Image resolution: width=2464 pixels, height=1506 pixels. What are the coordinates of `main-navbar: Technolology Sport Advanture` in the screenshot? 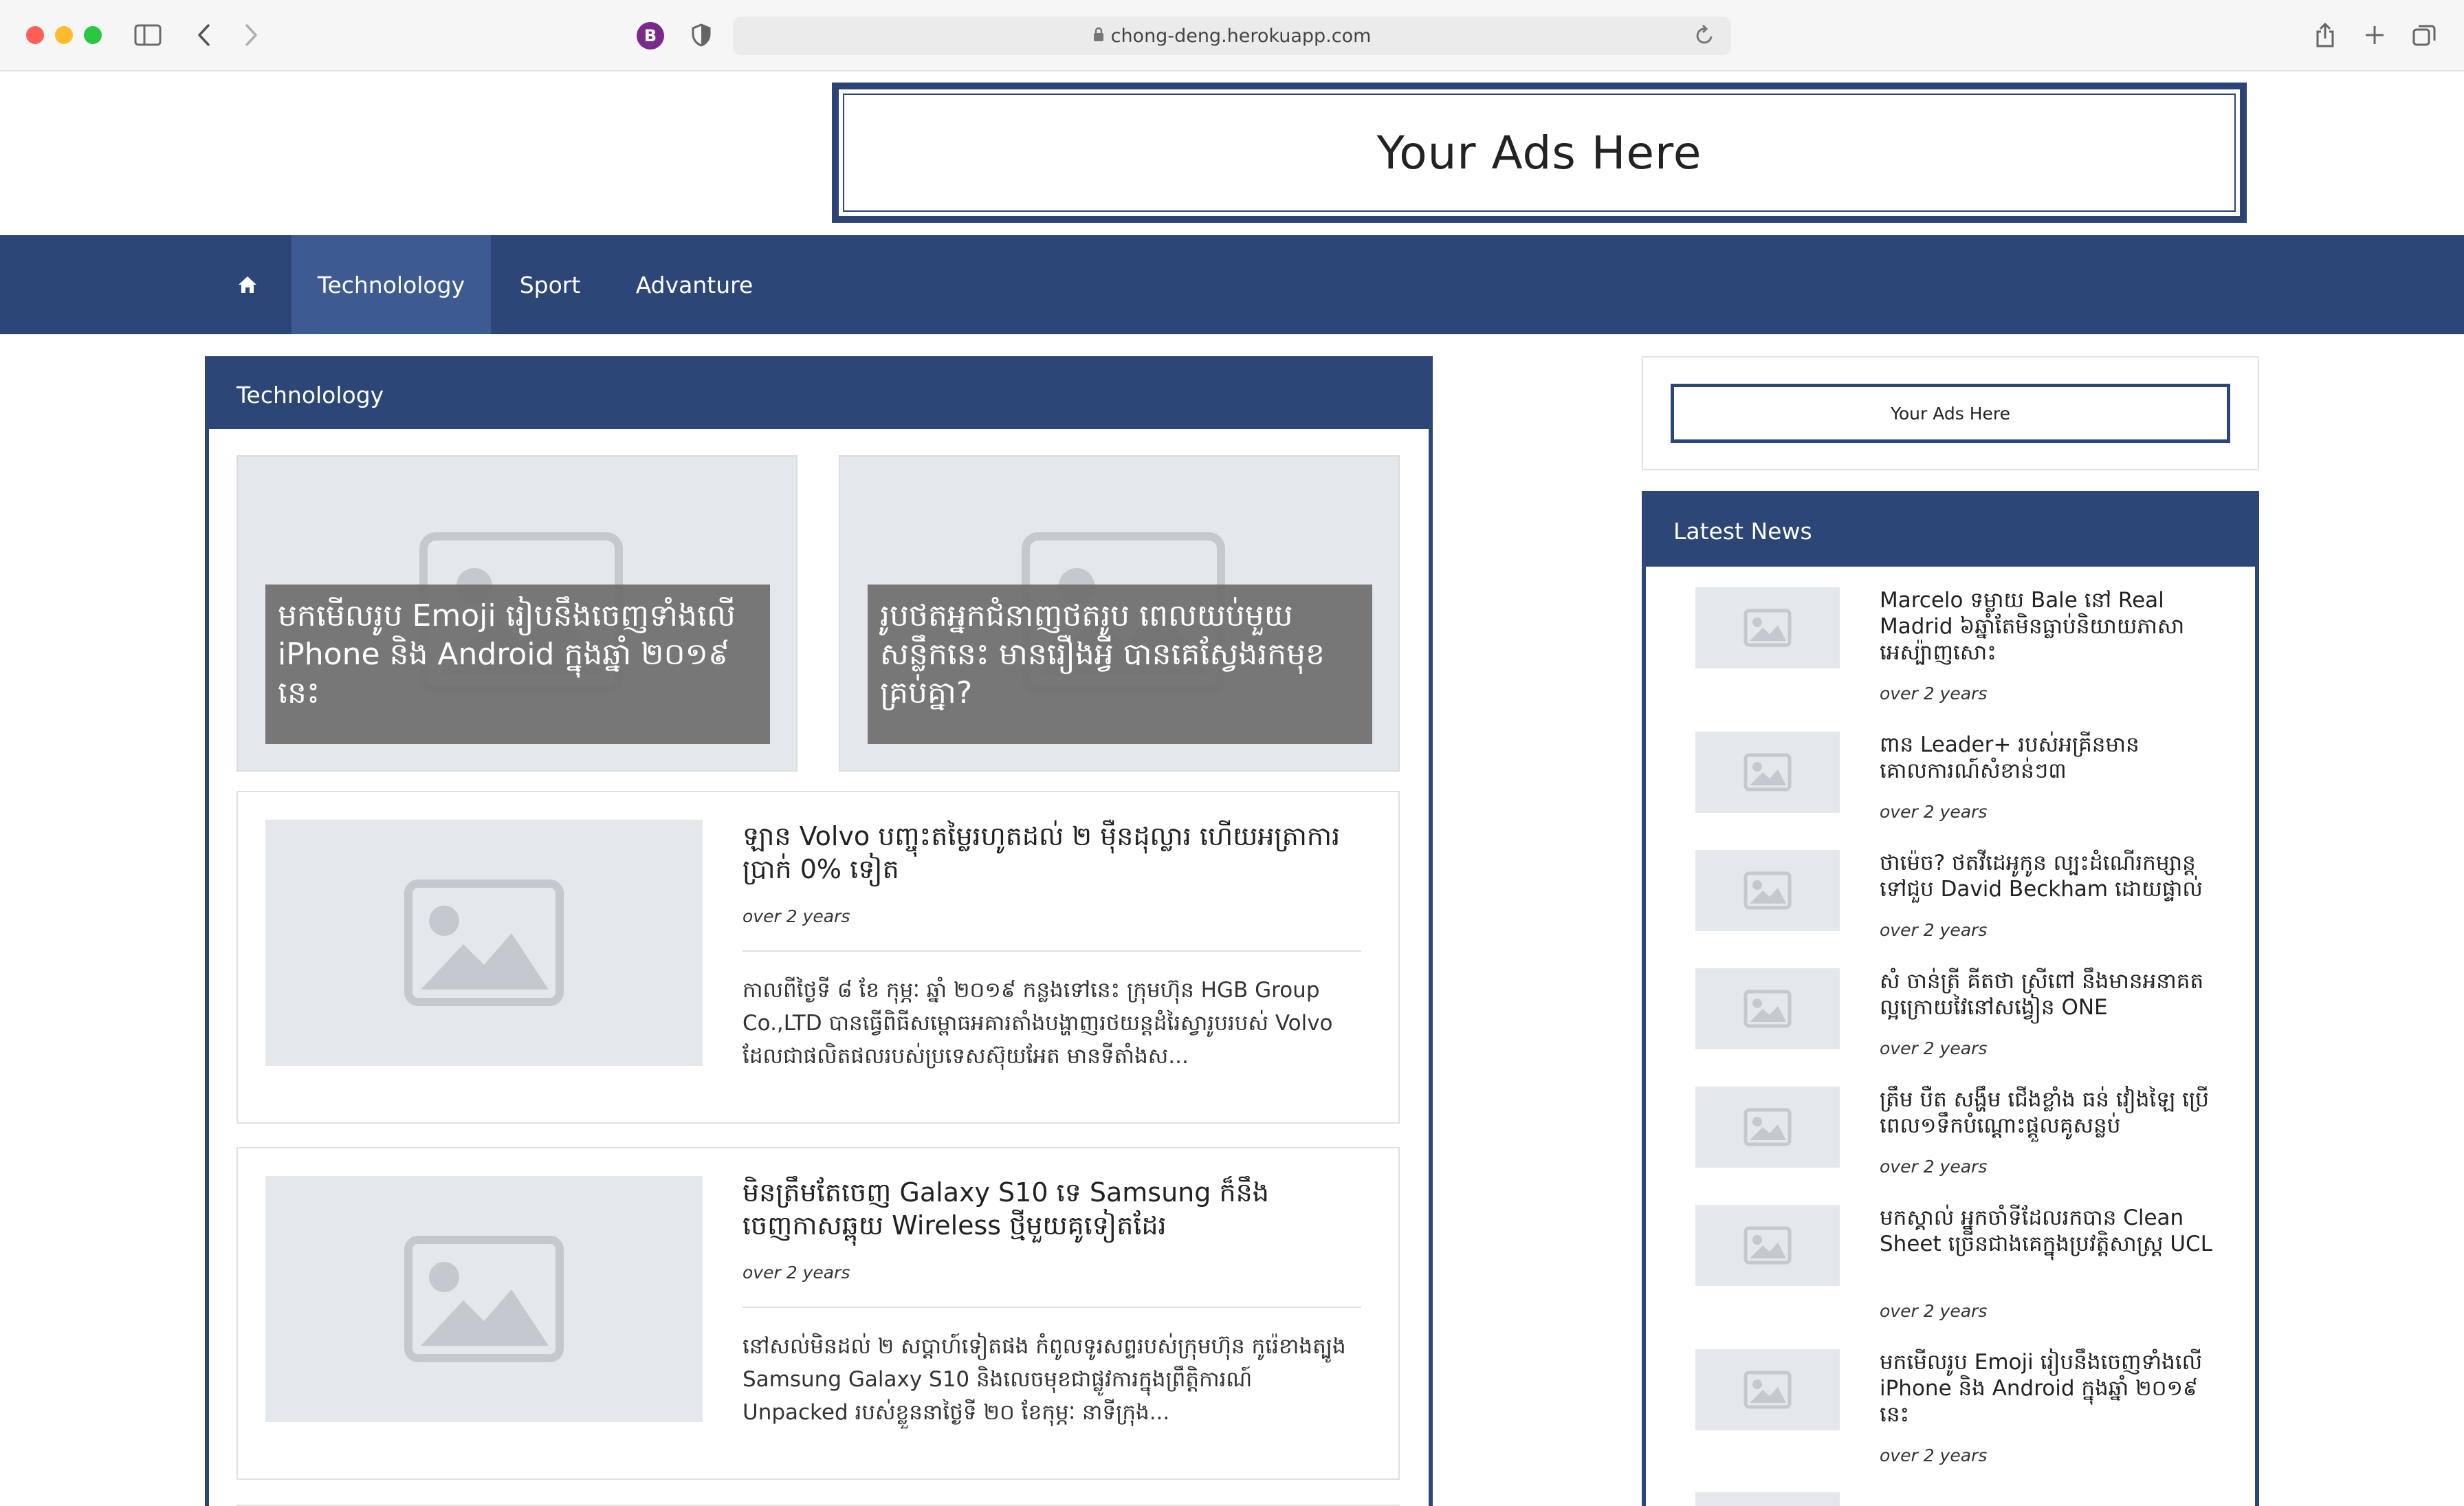 It's located at (1232, 284).